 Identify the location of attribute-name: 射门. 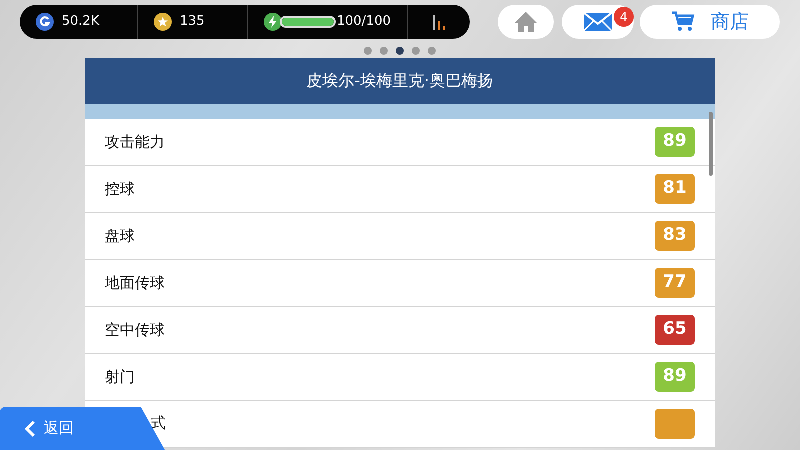
(120, 377).